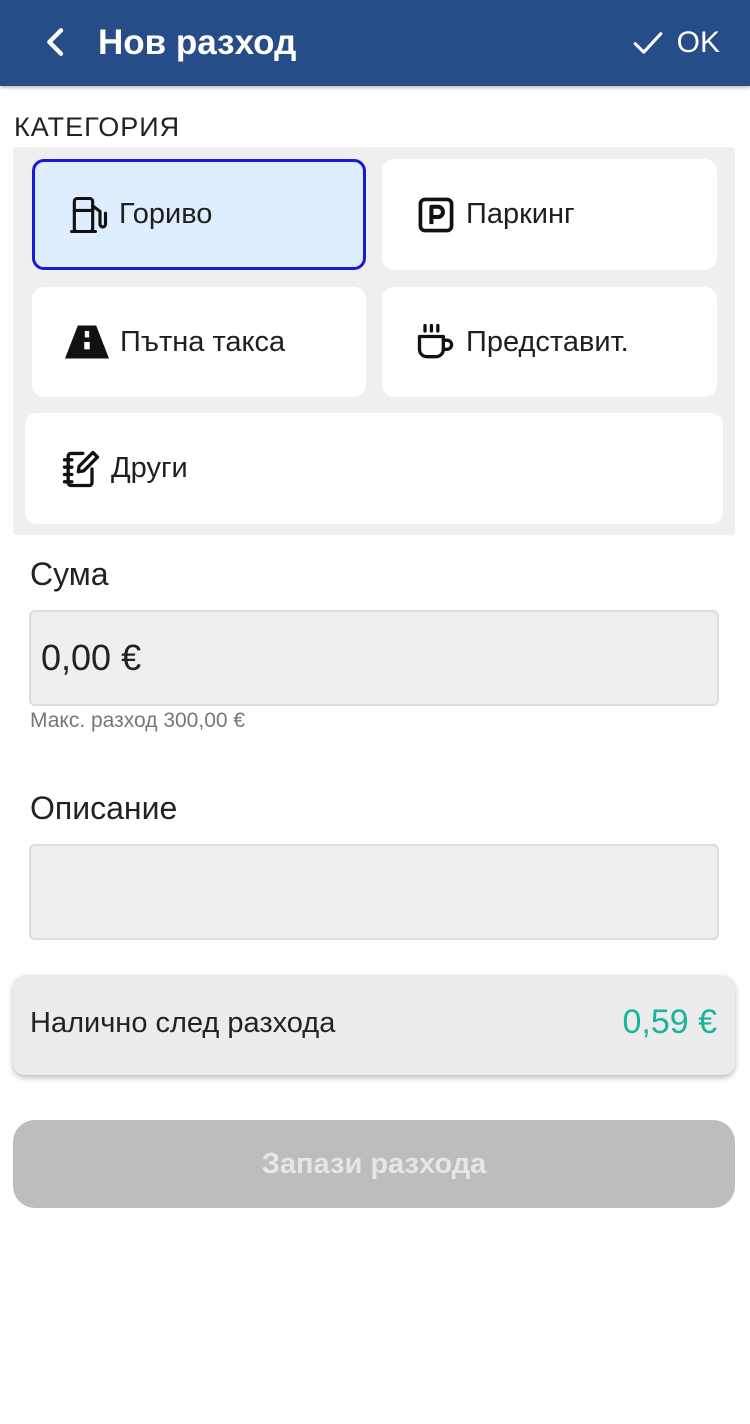 The image size is (750, 1424). What do you see at coordinates (436, 342) in the screenshot?
I see `coffee-cup-icon` at bounding box center [436, 342].